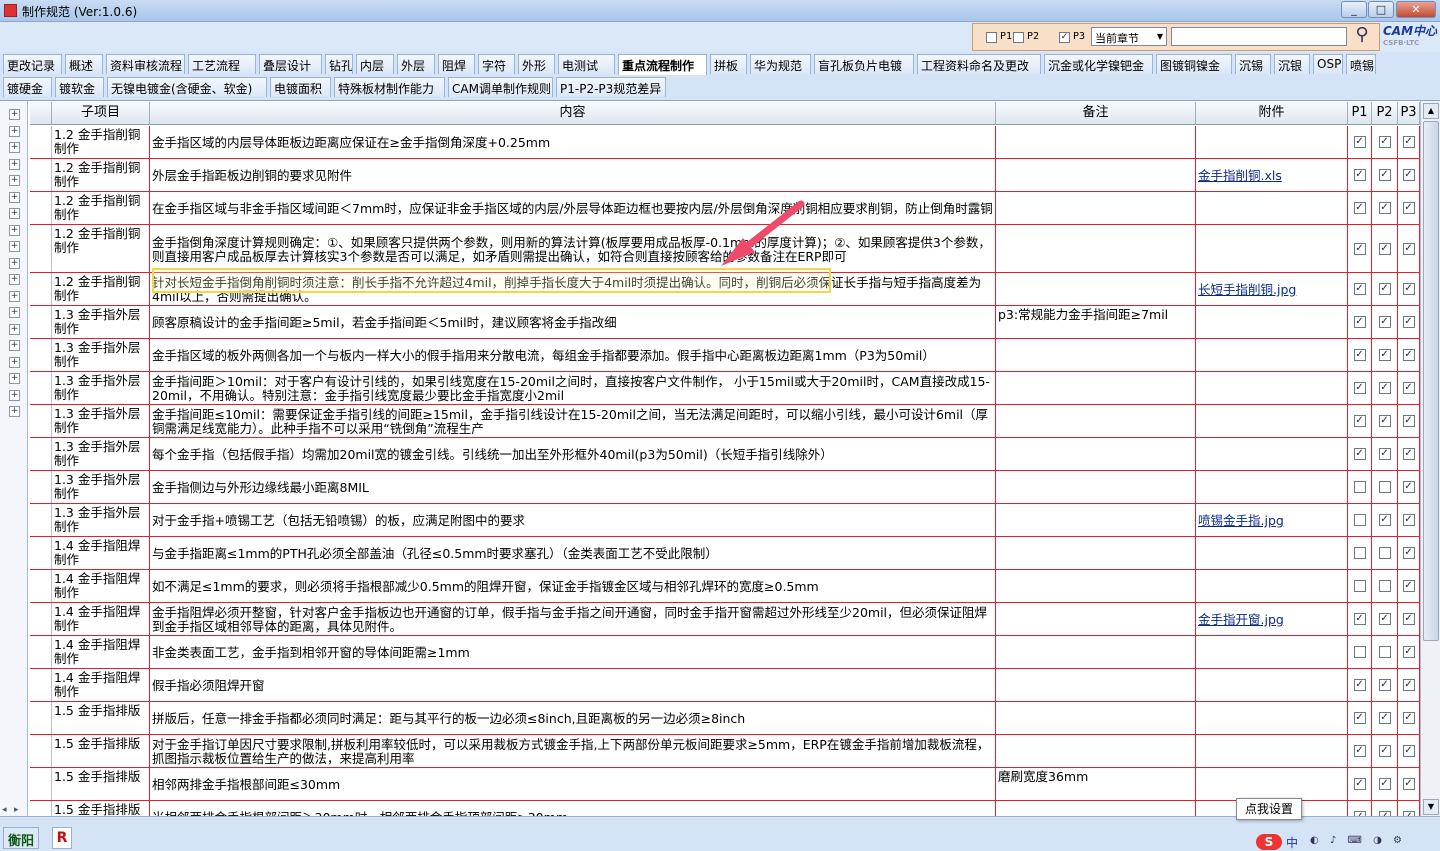  I want to click on tab2-0: 镀硬金, so click(27, 87).